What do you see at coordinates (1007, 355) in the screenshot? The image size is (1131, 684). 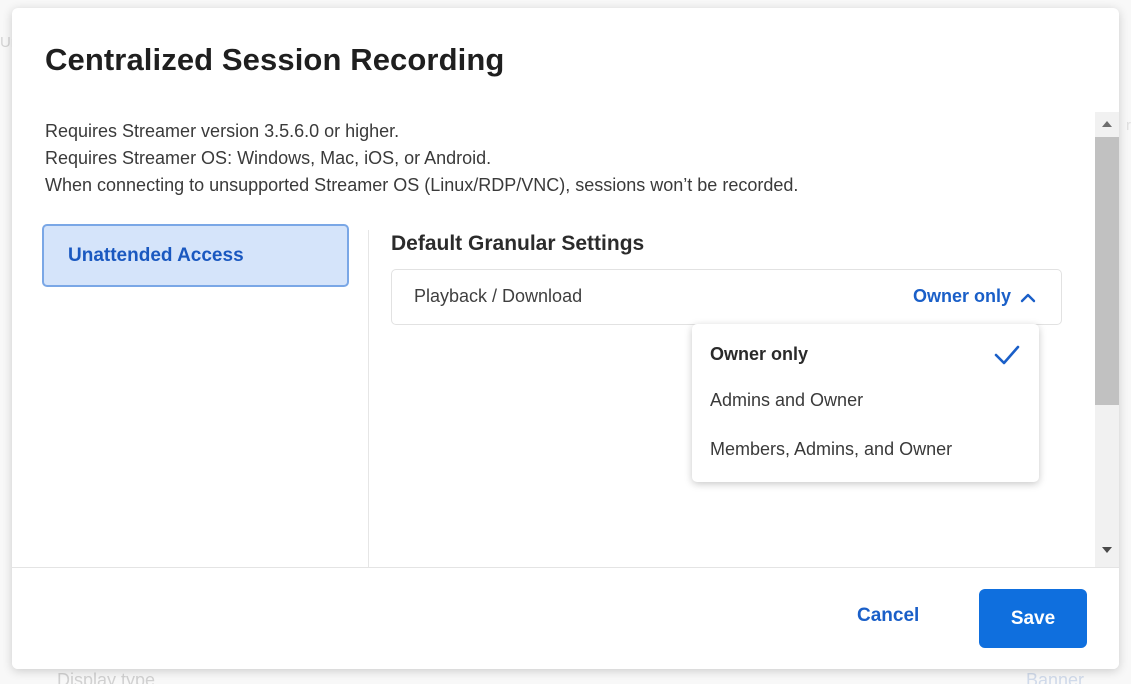 I see `checkmark-icon` at bounding box center [1007, 355].